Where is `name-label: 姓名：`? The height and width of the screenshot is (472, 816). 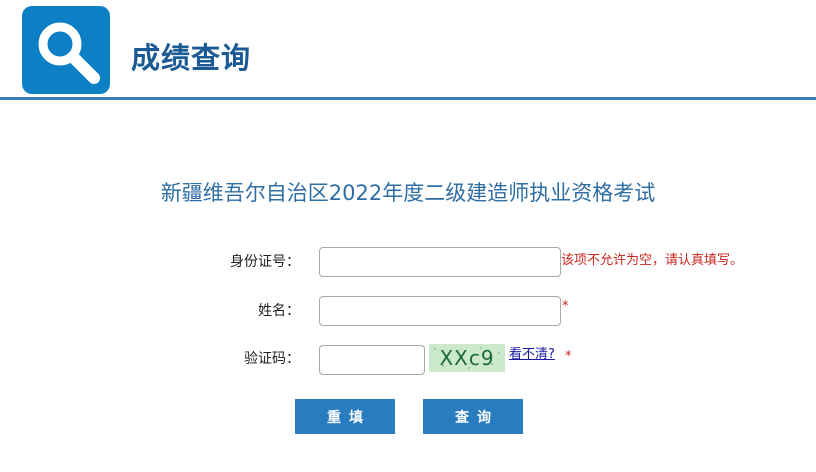 name-label: 姓名： is located at coordinates (279, 311).